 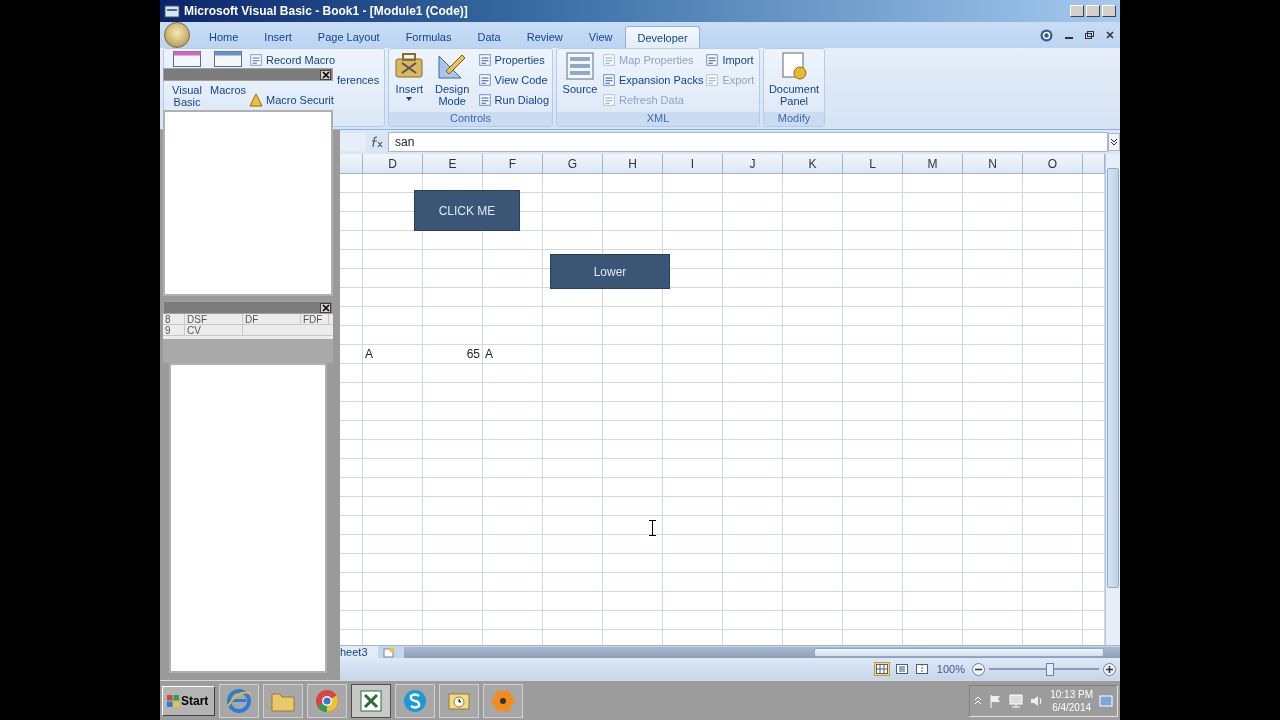 I want to click on group-label: XML, so click(x=658, y=119).